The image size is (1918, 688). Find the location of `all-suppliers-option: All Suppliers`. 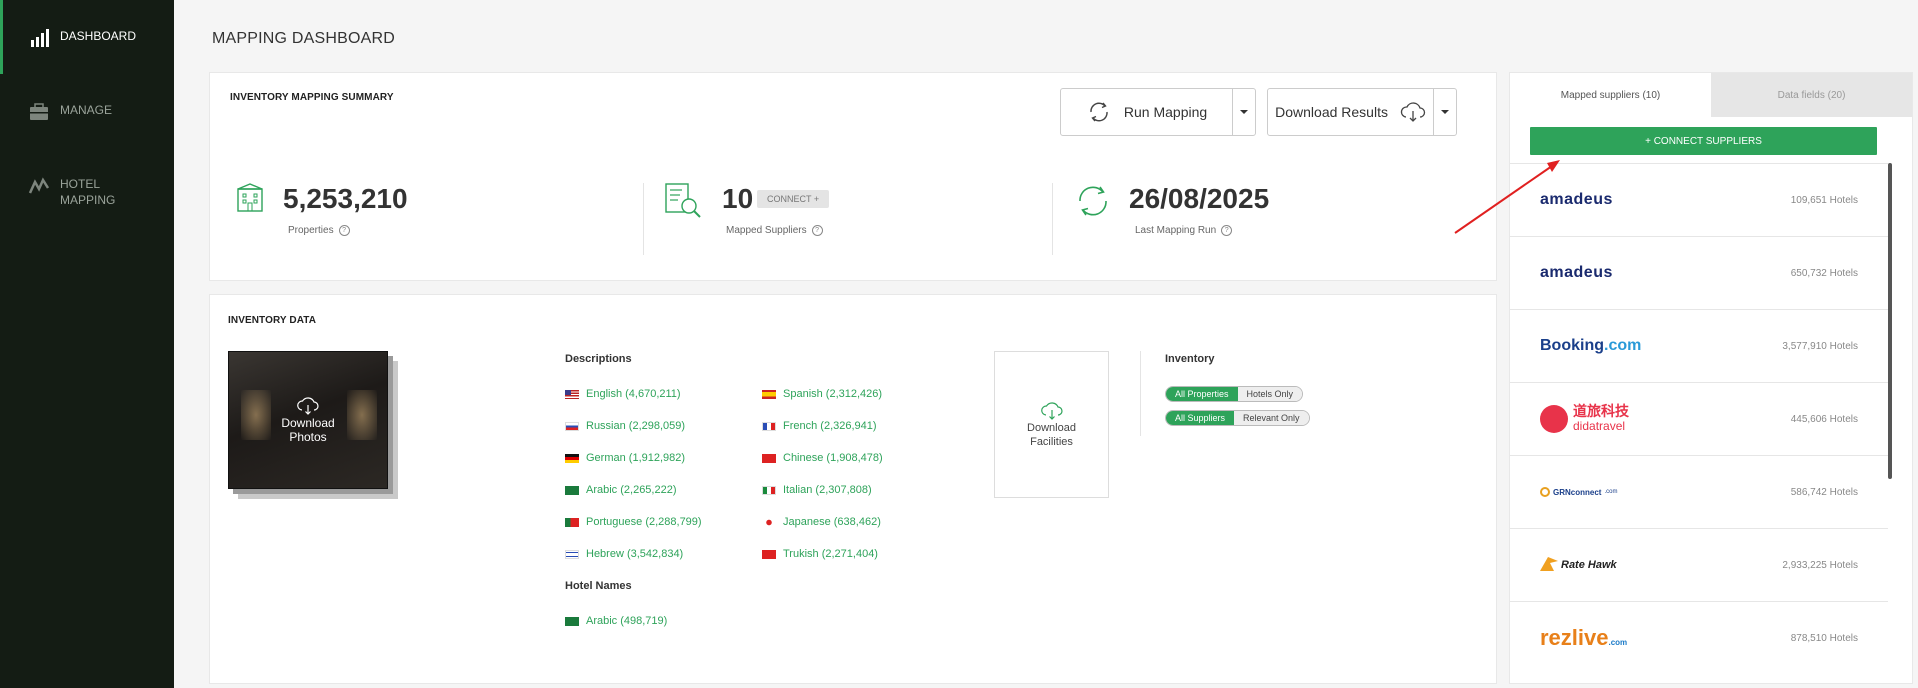

all-suppliers-option: All Suppliers is located at coordinates (1200, 418).